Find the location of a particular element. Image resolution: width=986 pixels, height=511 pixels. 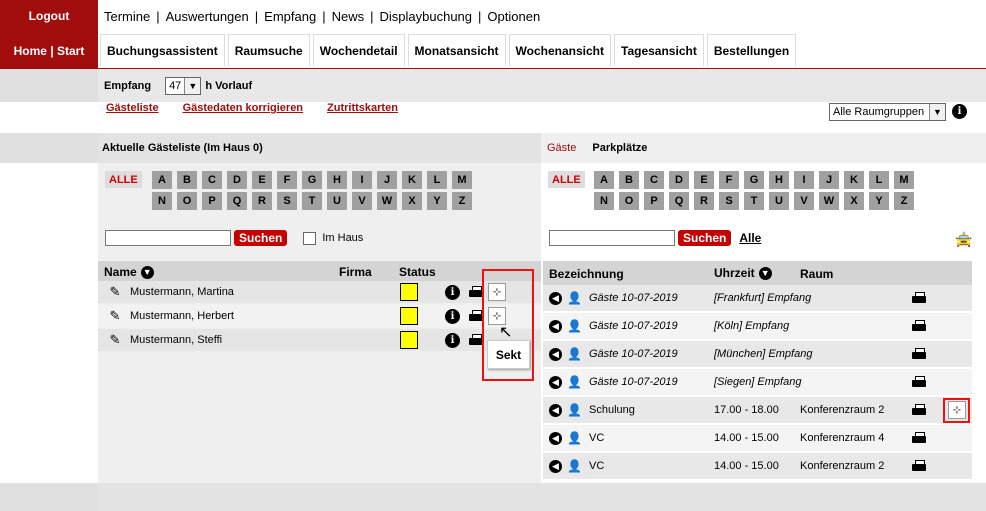

imhaus-checkbox is located at coordinates (310, 238).